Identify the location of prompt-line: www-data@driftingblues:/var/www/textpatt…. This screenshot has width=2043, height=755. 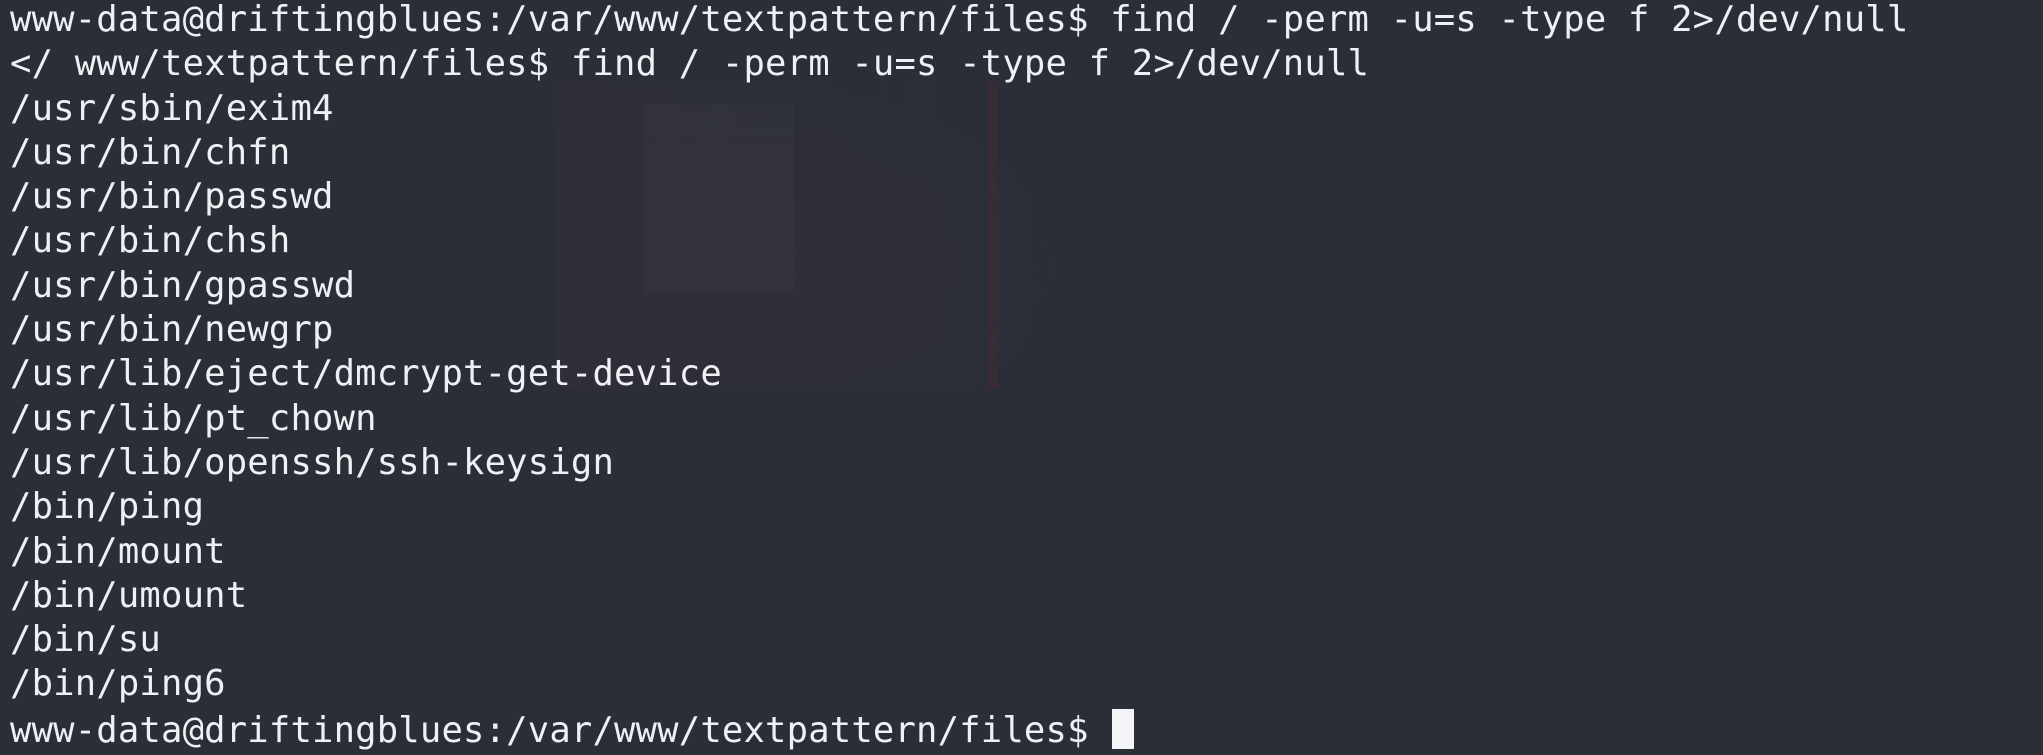
(959, 730).